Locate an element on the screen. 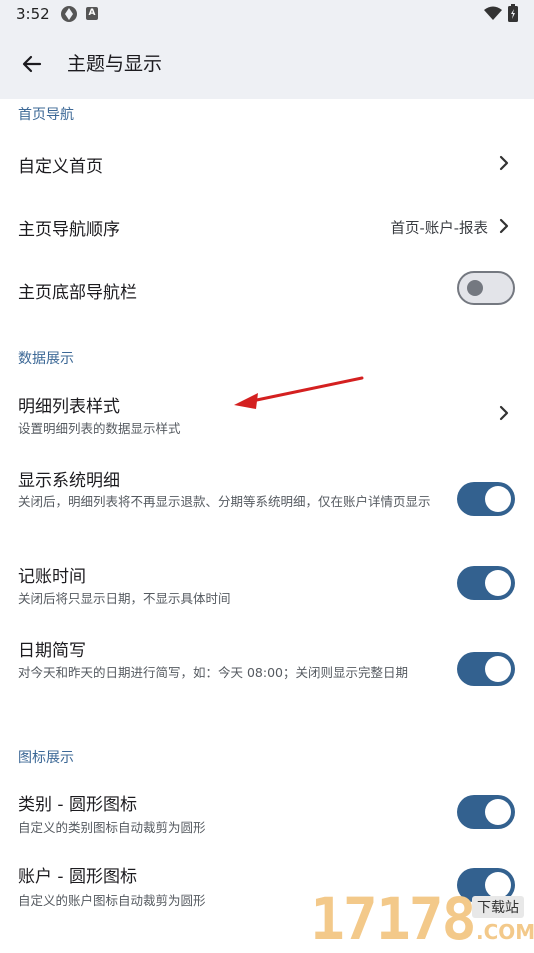  back-button is located at coordinates (32, 64).